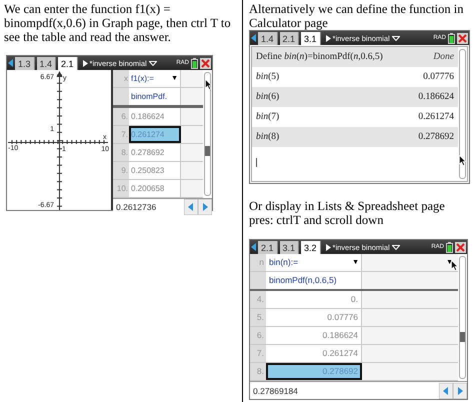 The height and width of the screenshot is (402, 474). I want to click on tab: 3.2, so click(311, 247).